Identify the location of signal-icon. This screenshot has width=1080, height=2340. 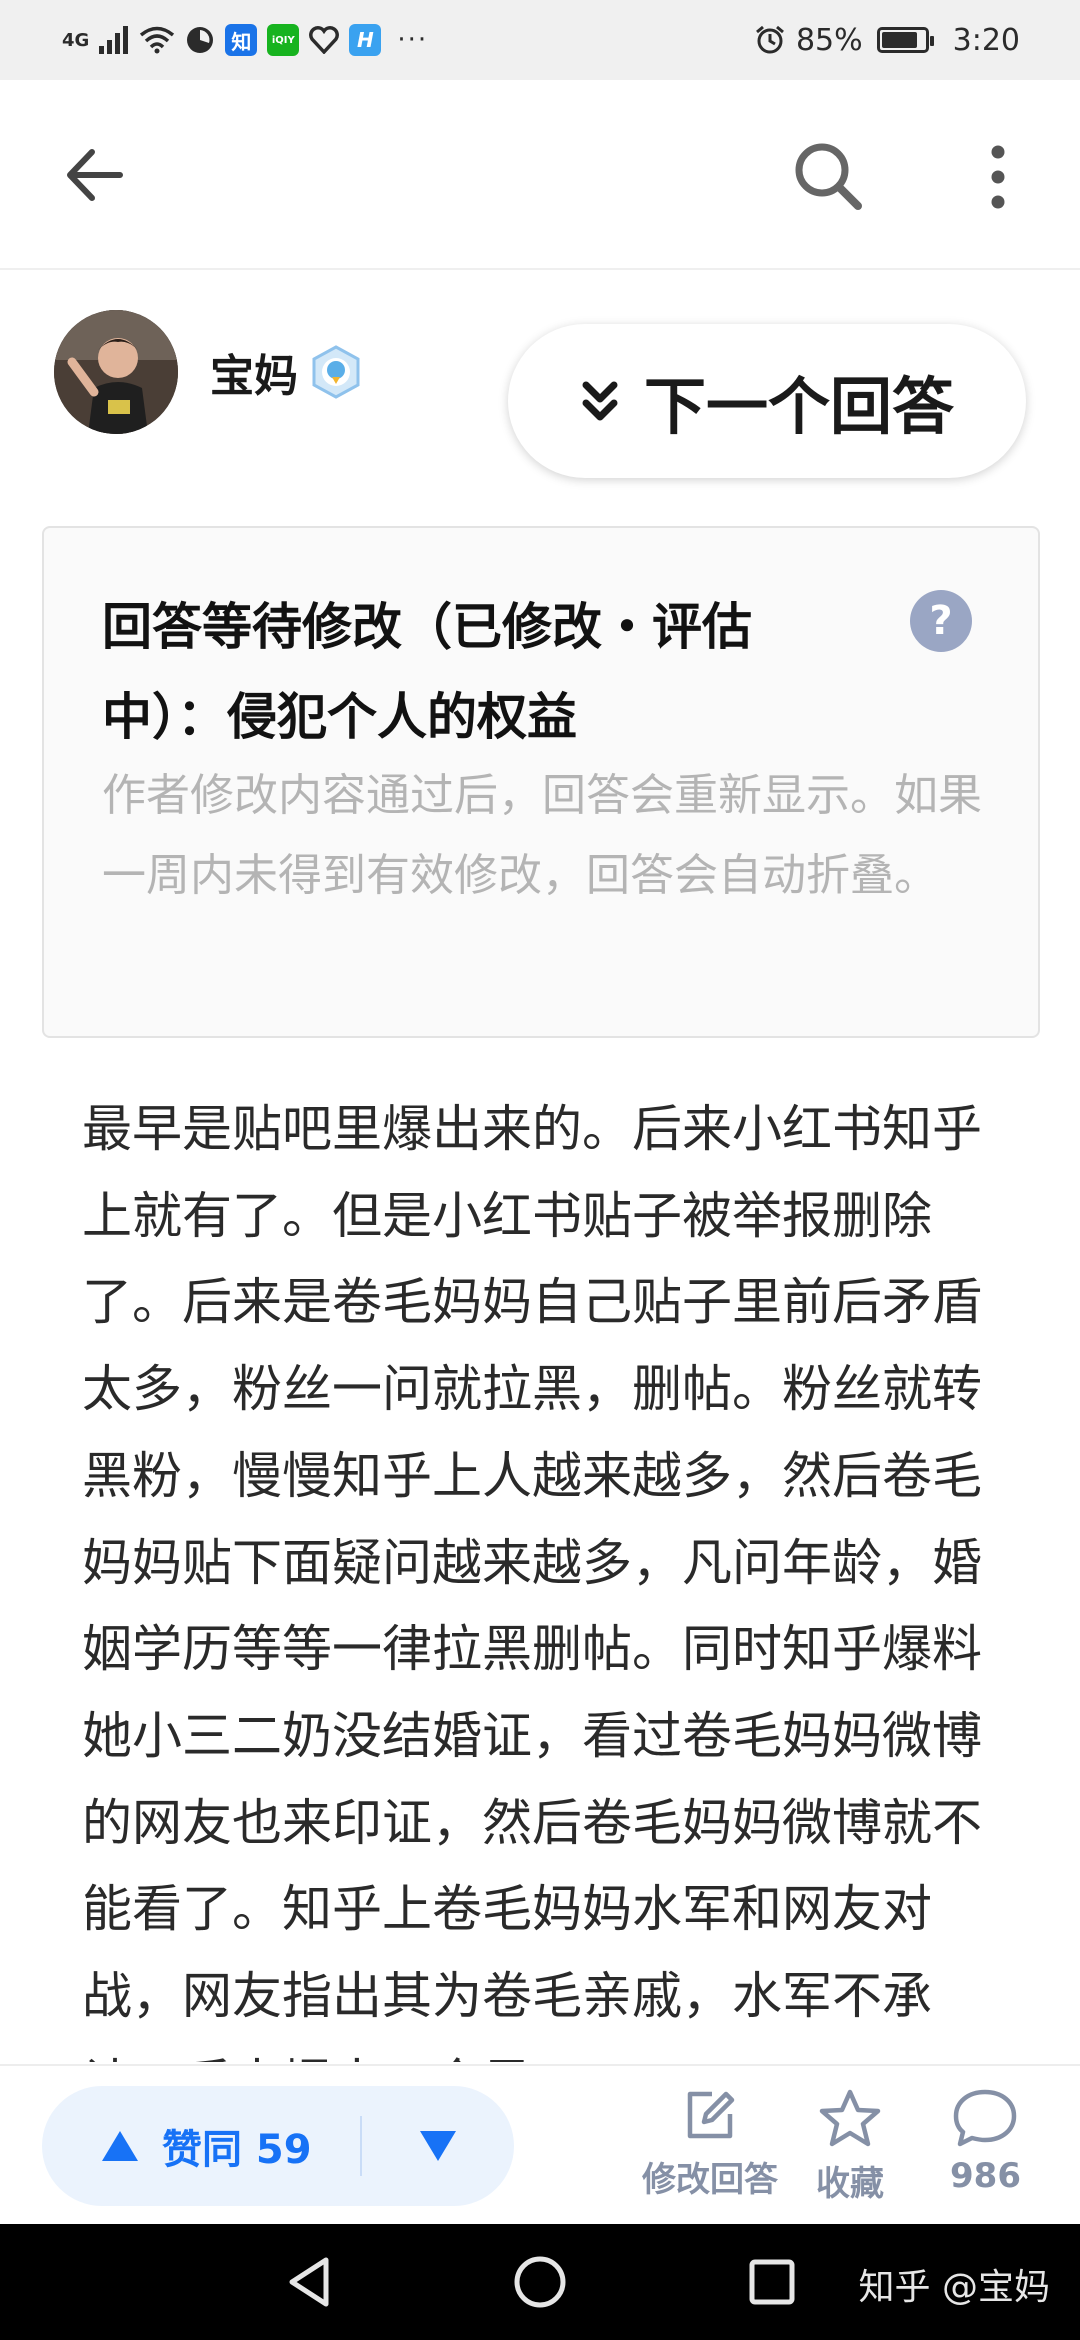
(114, 40).